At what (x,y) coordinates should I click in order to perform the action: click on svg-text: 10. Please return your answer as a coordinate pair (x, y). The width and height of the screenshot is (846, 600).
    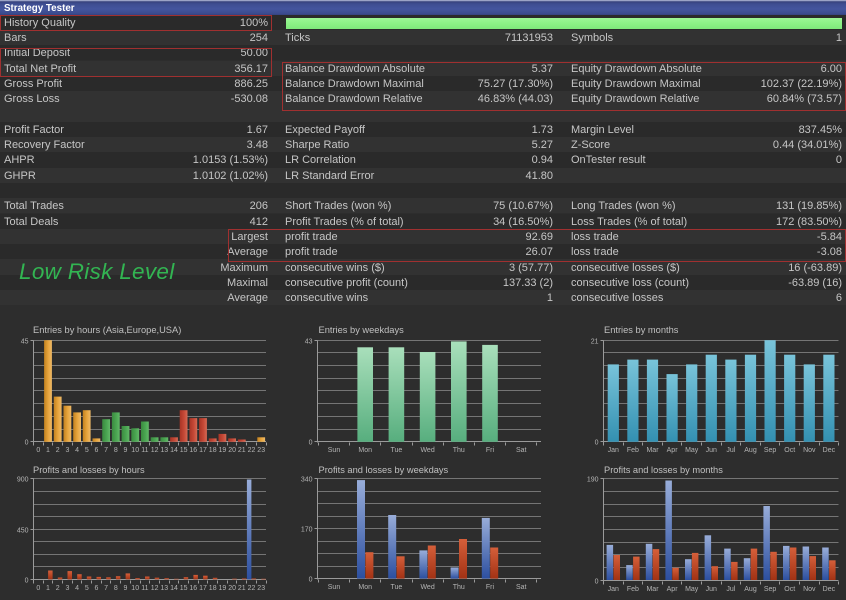
    Looking at the image, I should click on (135, 588).